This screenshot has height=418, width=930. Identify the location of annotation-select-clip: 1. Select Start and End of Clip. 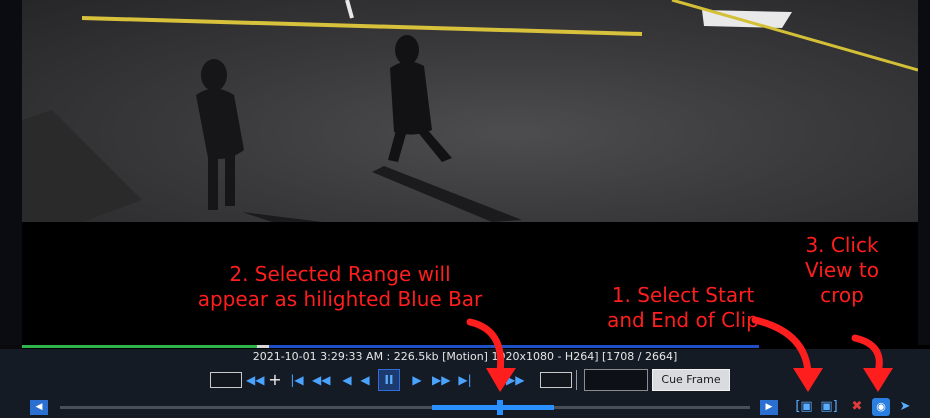
(683, 308).